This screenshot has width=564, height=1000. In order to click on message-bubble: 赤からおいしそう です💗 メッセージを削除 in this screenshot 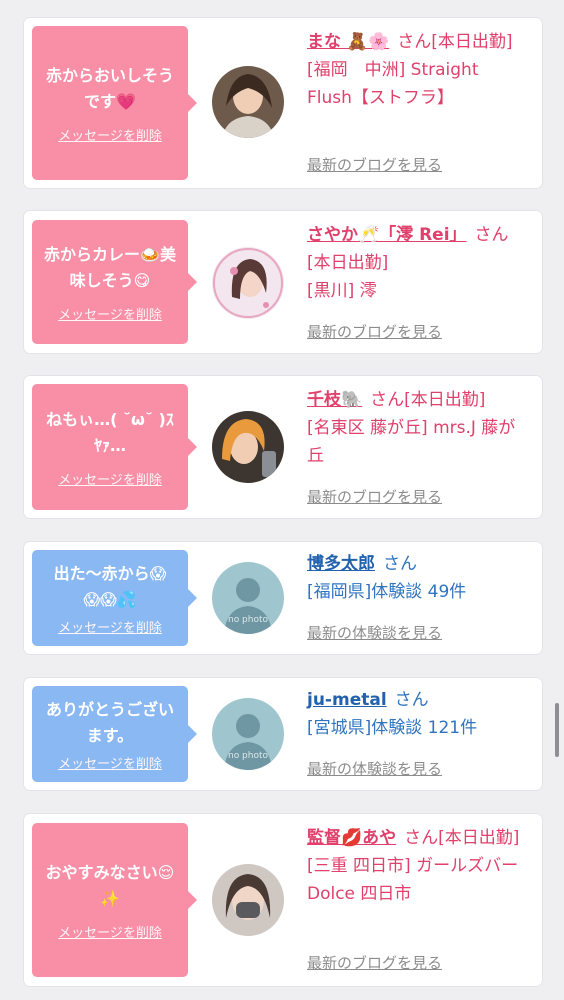, I will do `click(114, 103)`.